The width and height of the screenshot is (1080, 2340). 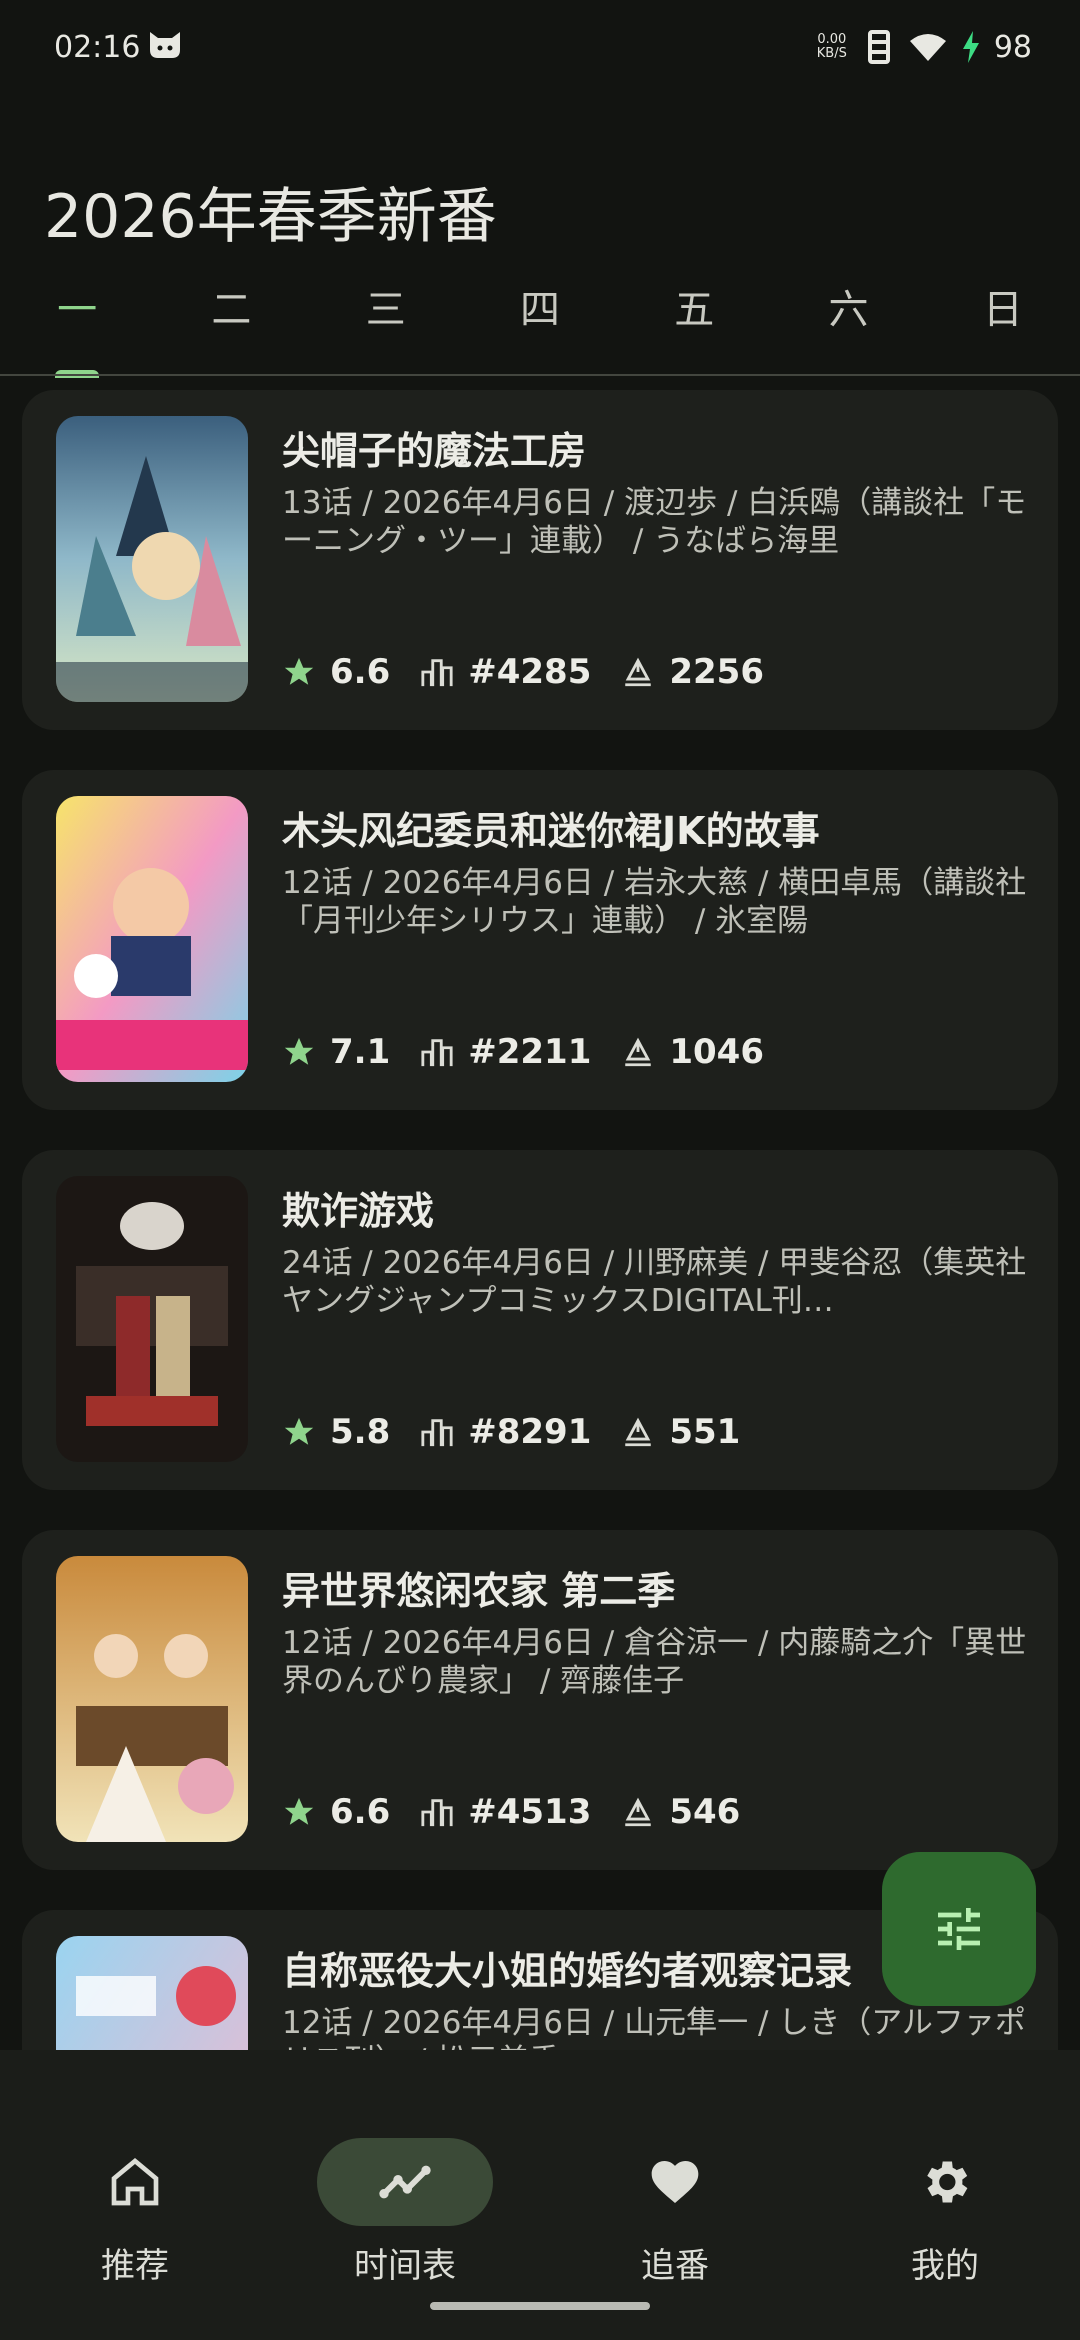 I want to click on anime-title: 木头风纪委员和迷你裙JK的故事, so click(x=551, y=831).